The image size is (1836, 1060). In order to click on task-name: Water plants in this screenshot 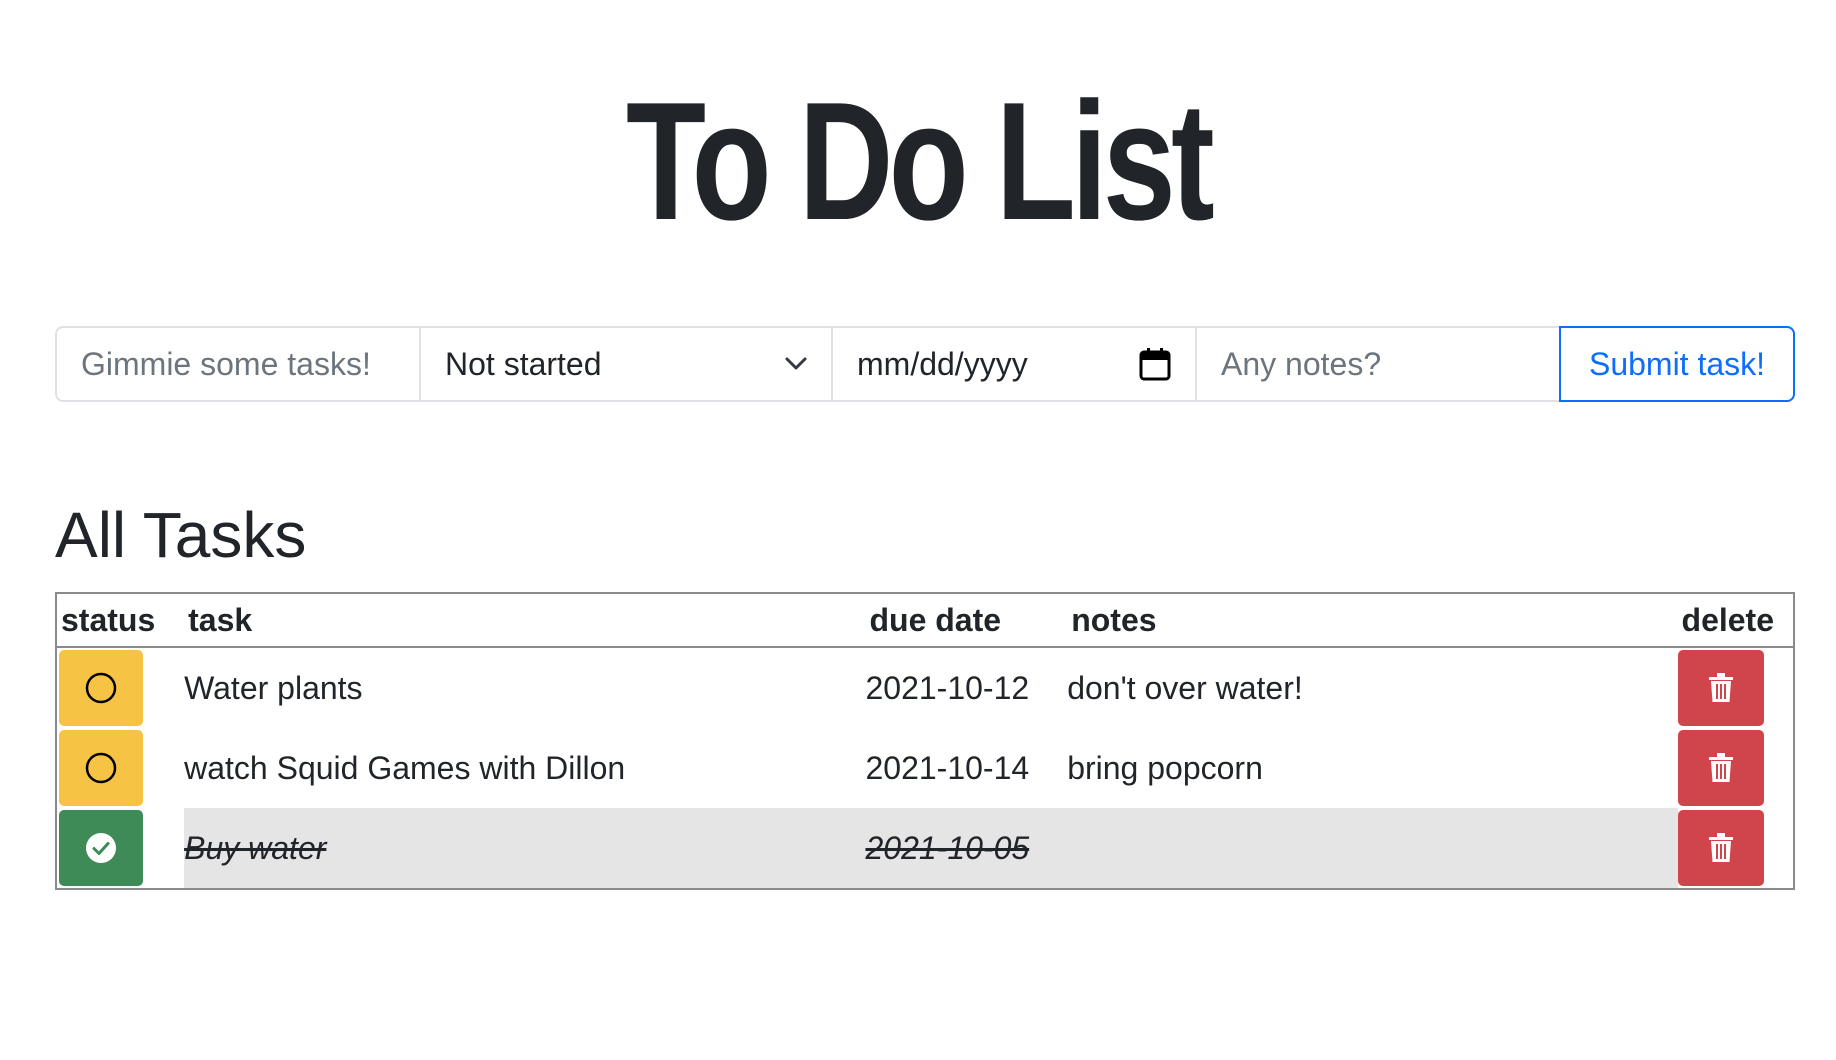, I will do `click(273, 687)`.